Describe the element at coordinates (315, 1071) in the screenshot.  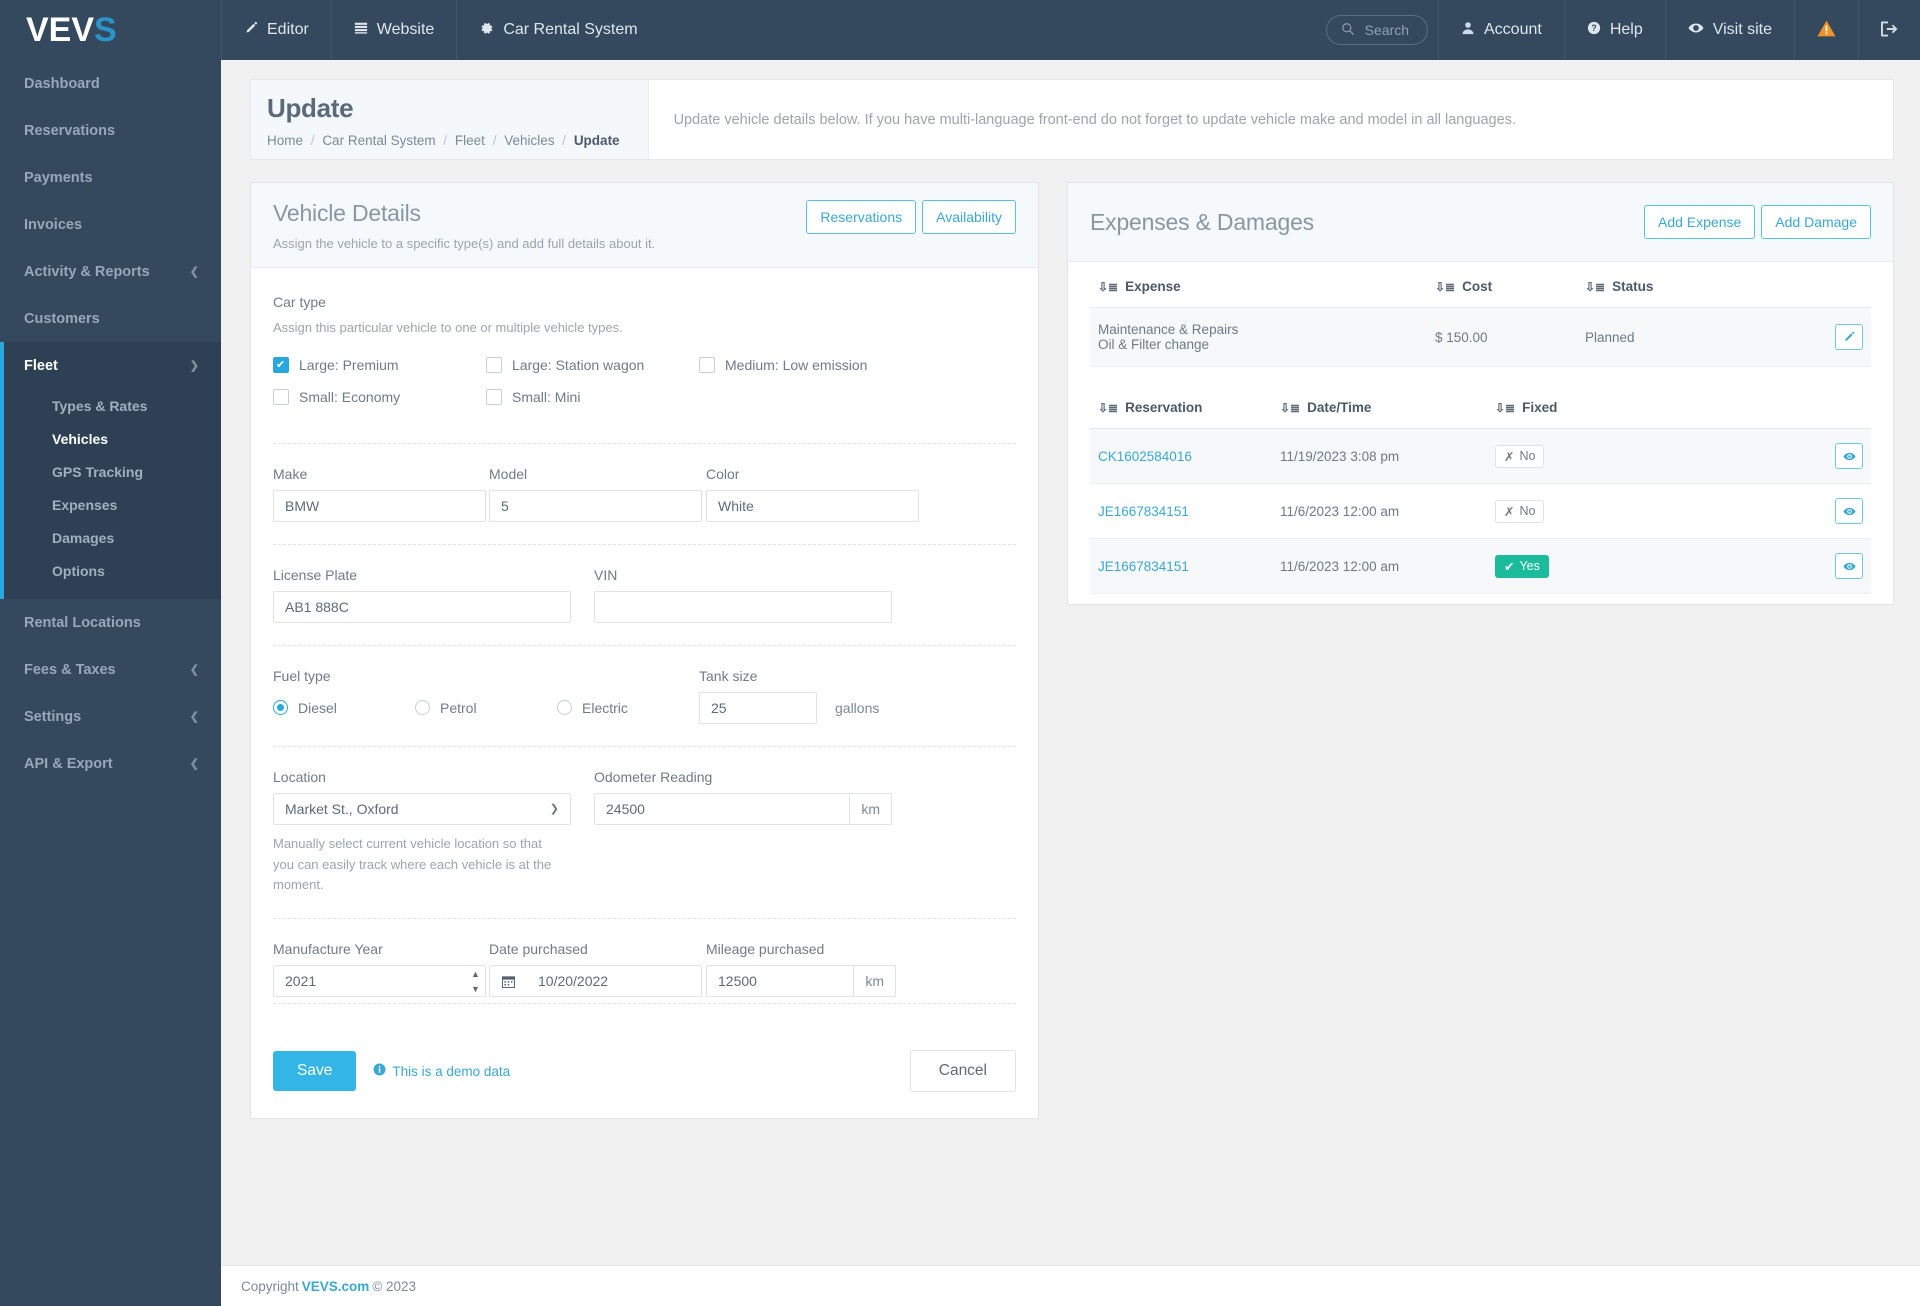
I see `save-button: Save` at that location.